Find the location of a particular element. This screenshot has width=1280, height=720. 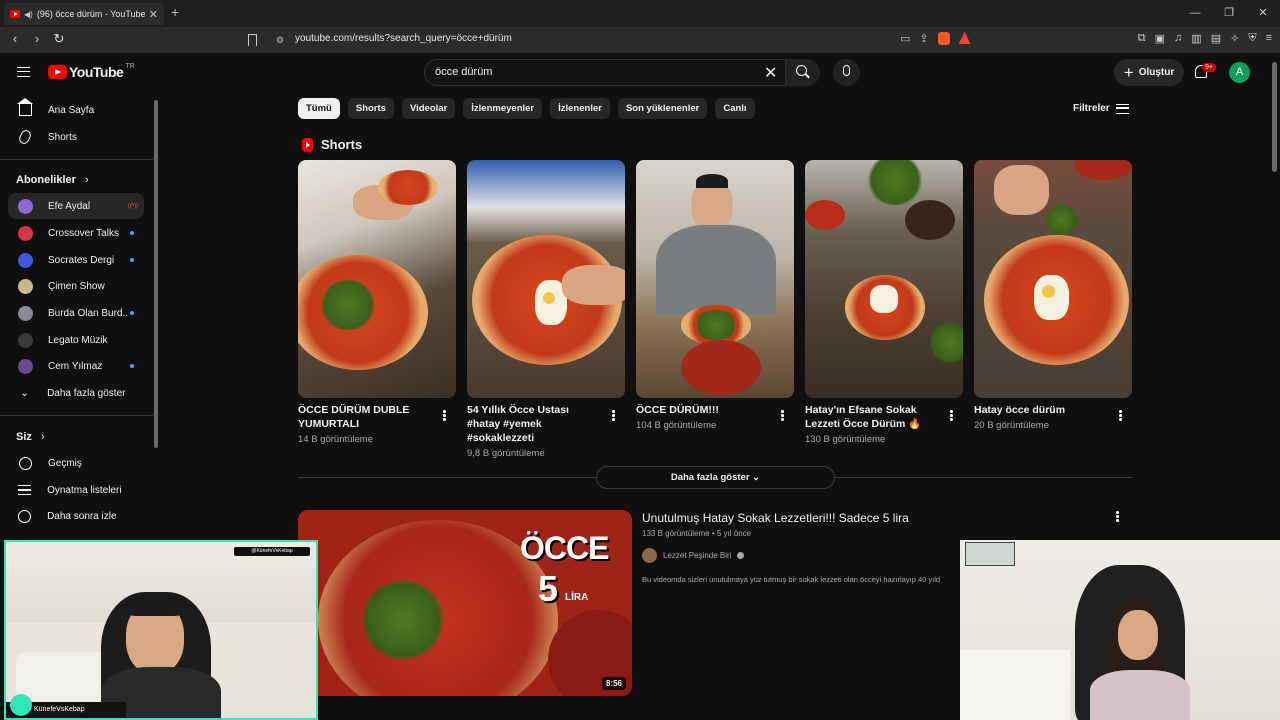

short-card: ÖCCE DÜRÜM!!! 104 B görüntüleme is located at coordinates (715, 295).